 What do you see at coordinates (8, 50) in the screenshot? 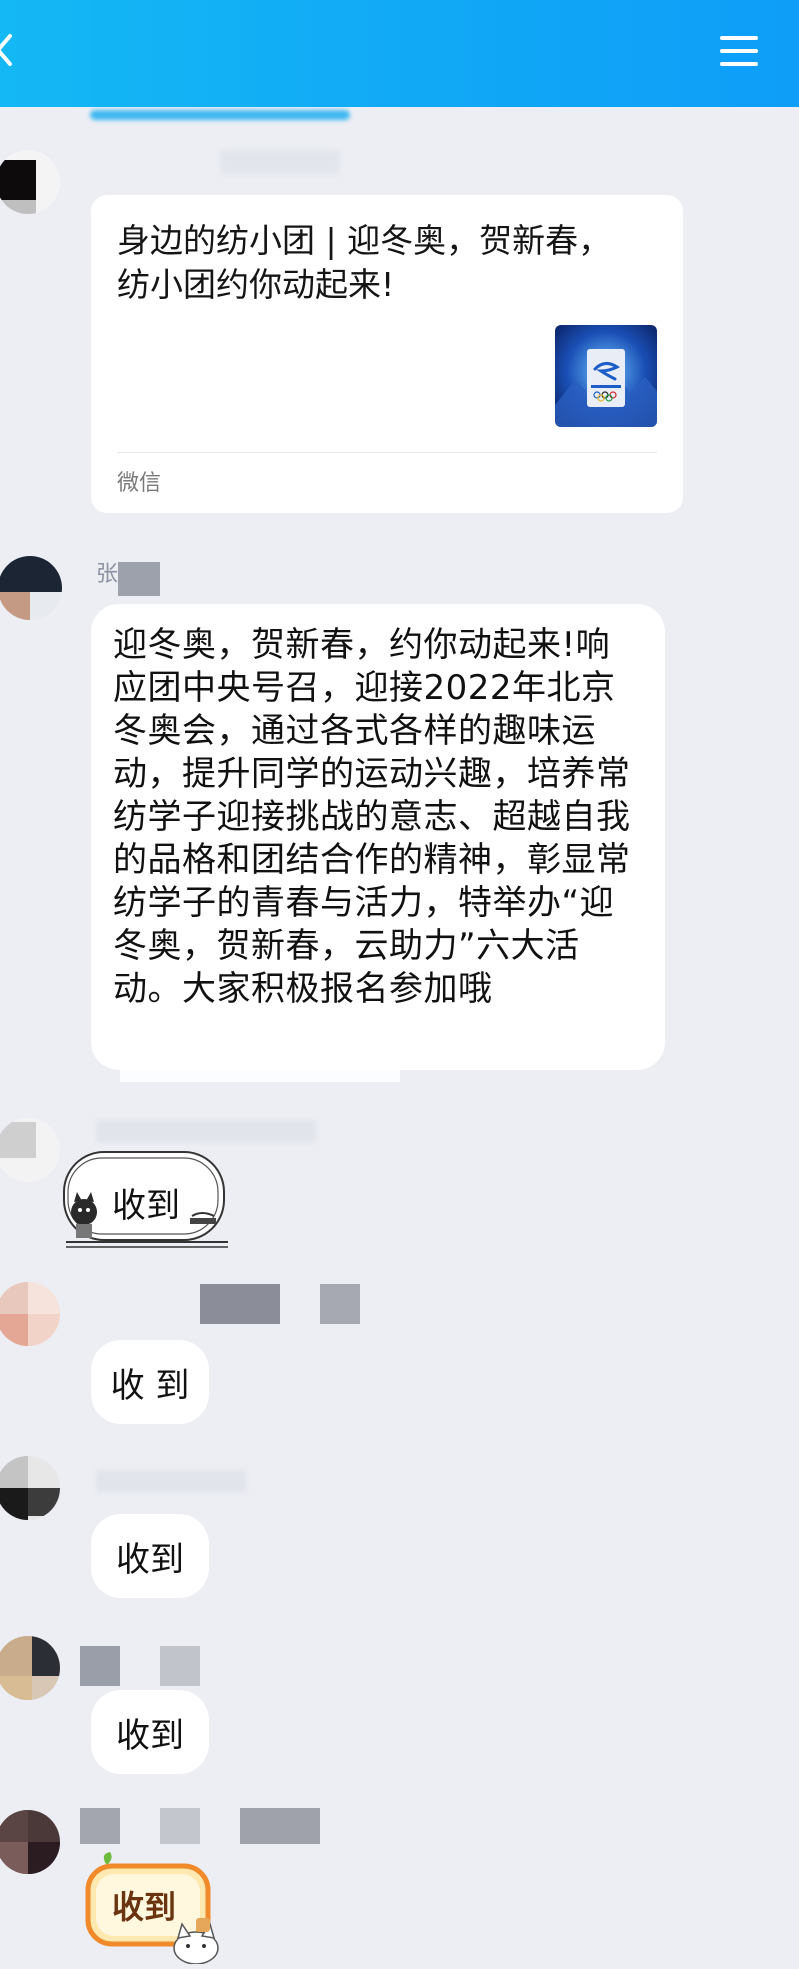
I see `chevron-left-icon` at bounding box center [8, 50].